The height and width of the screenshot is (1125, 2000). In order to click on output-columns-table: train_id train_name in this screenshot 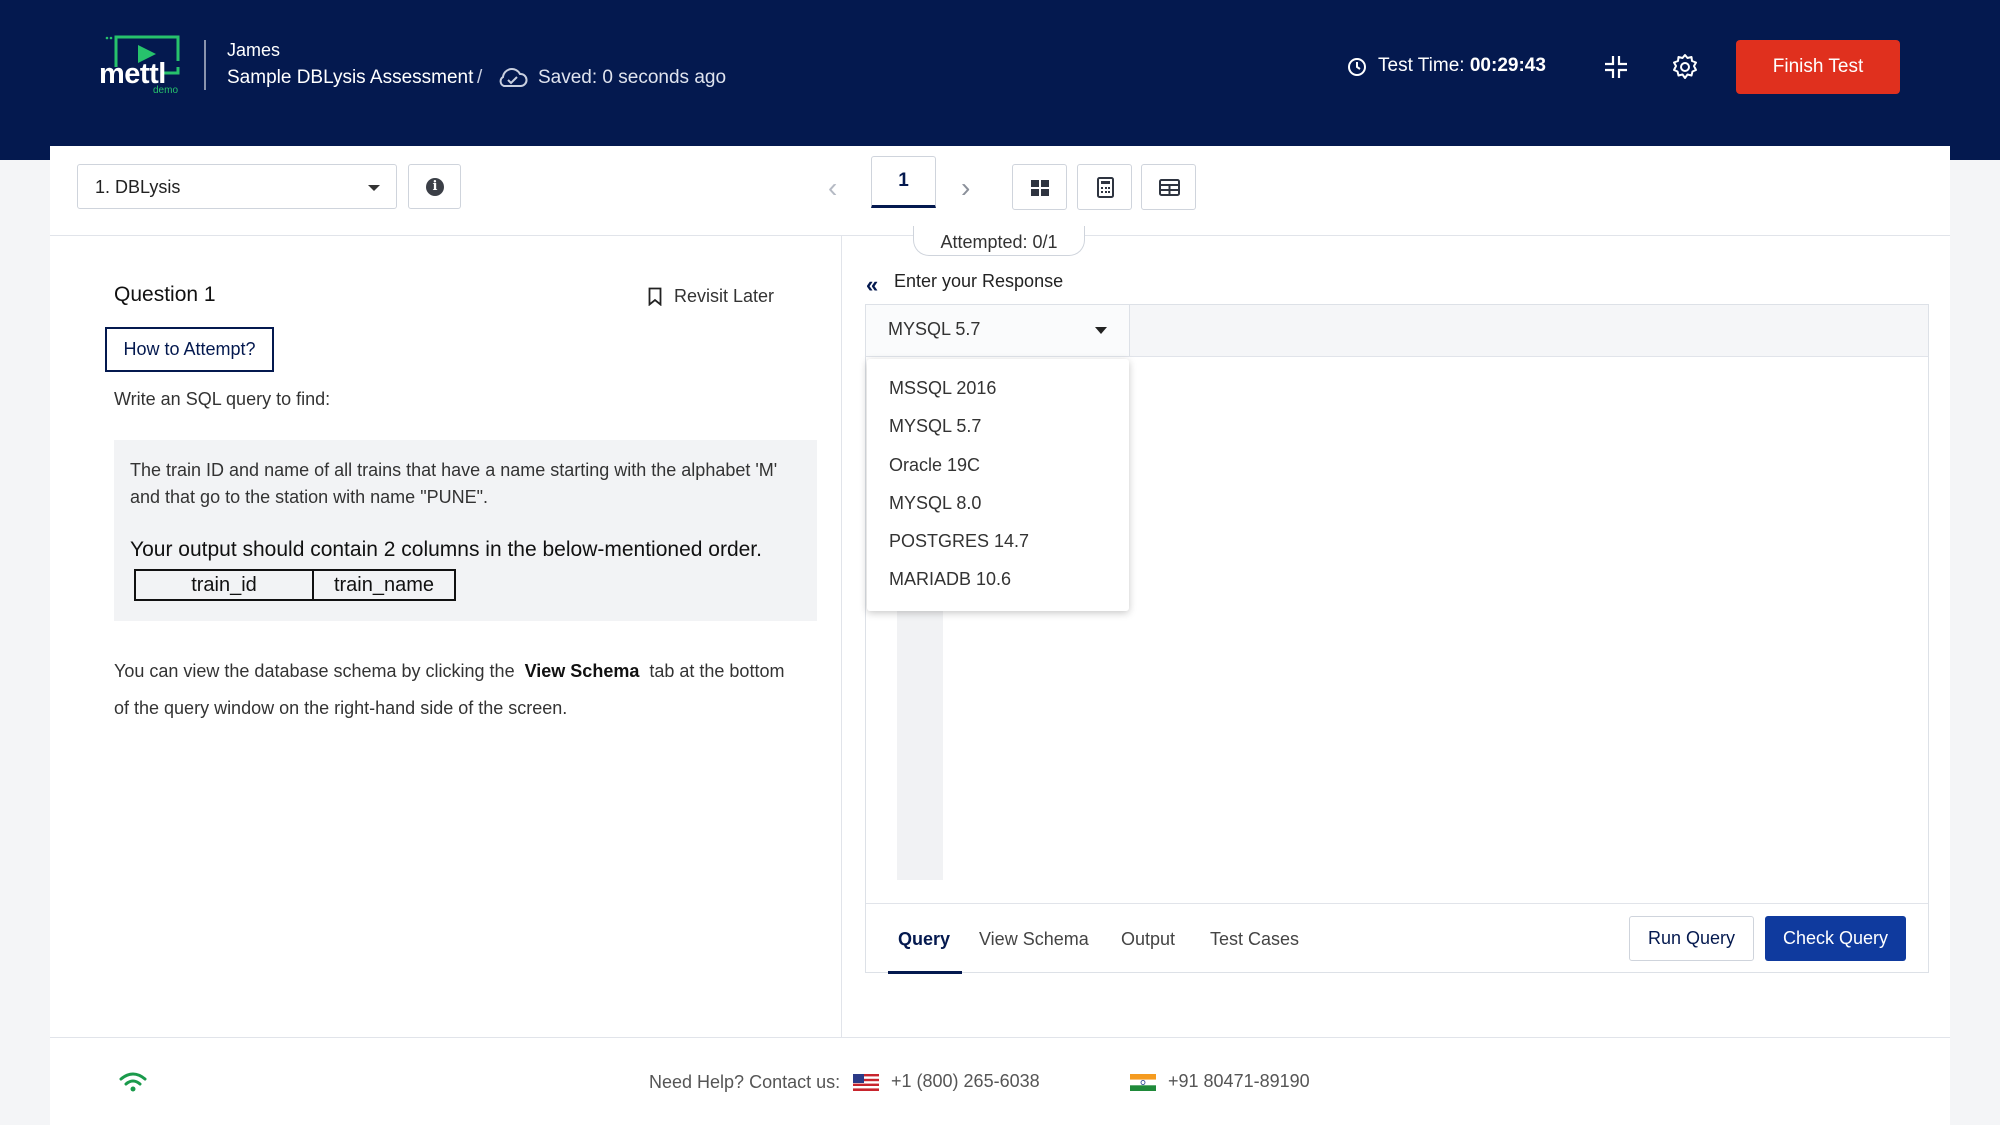, I will do `click(295, 585)`.